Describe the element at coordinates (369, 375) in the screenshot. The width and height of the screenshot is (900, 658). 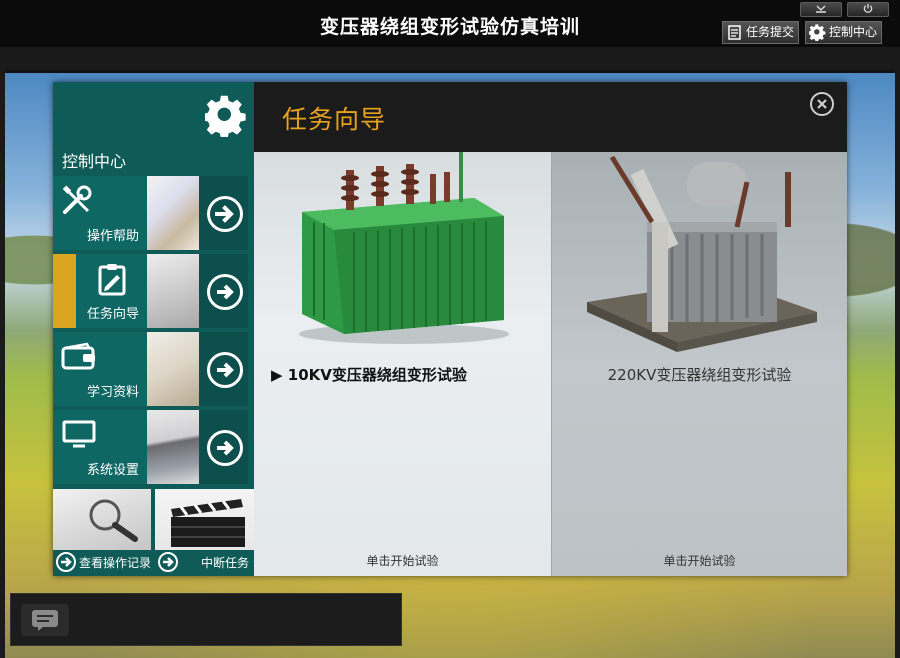
I see `card-title: ▶ 10KV变压器绕组变形试验` at that location.